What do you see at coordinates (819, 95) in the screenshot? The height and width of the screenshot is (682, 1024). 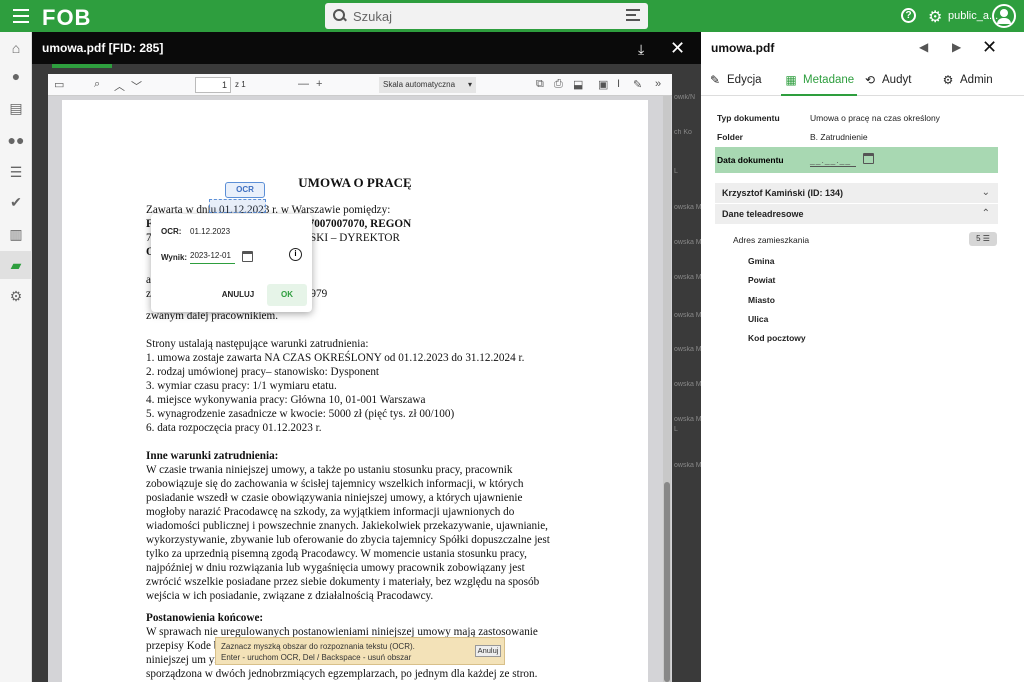 I see `active-tab-underline` at bounding box center [819, 95].